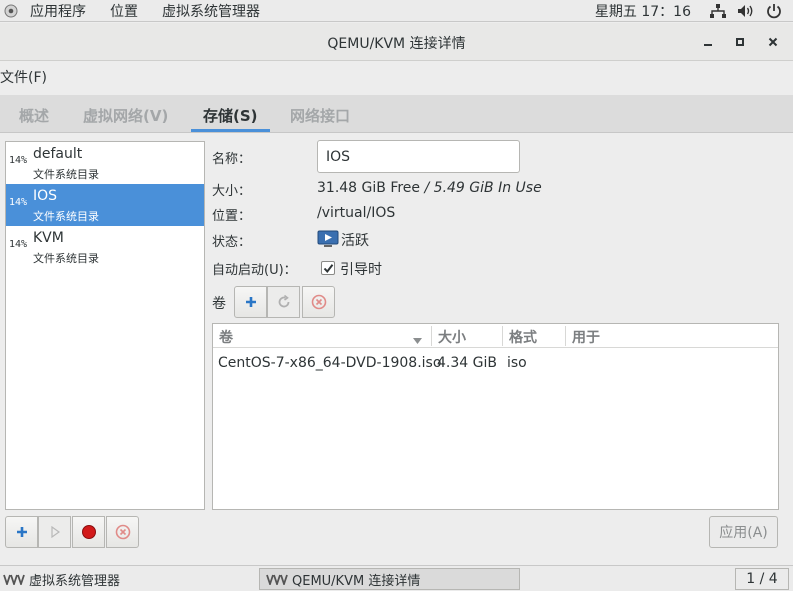 This screenshot has height=591, width=793. I want to click on pool-name-field, so click(418, 156).